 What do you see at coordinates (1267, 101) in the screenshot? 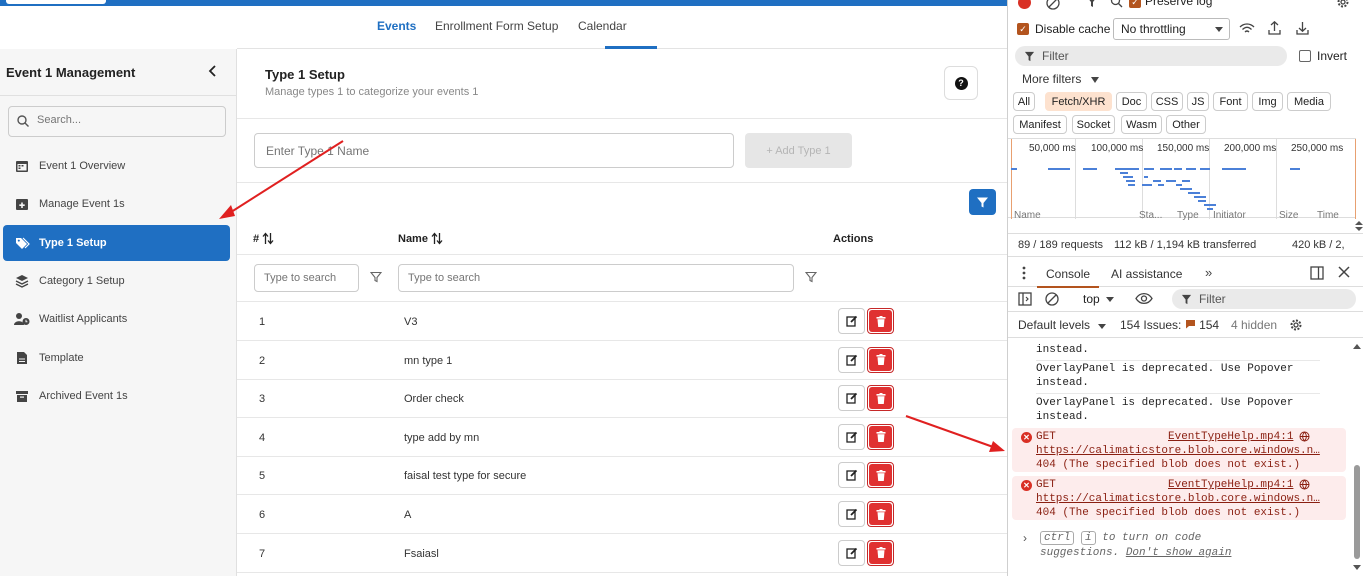
I see `filter-pill-img: Img` at bounding box center [1267, 101].